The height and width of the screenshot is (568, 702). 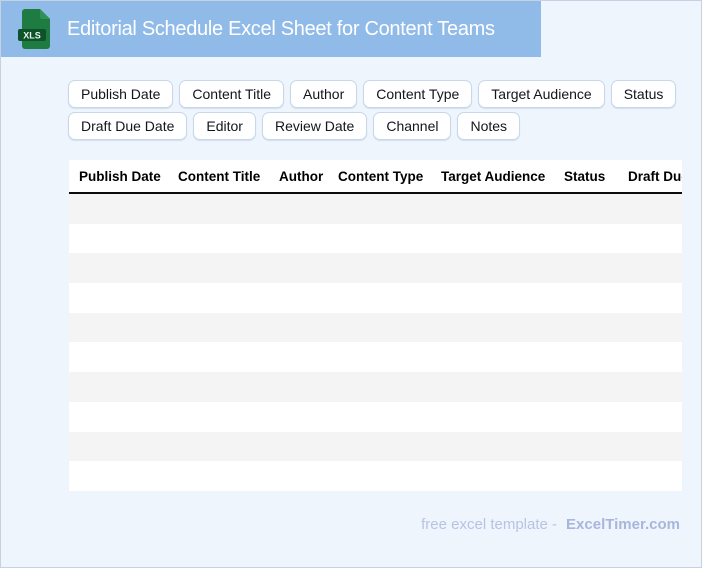 What do you see at coordinates (489, 126) in the screenshot?
I see `chip-notes: Notes` at bounding box center [489, 126].